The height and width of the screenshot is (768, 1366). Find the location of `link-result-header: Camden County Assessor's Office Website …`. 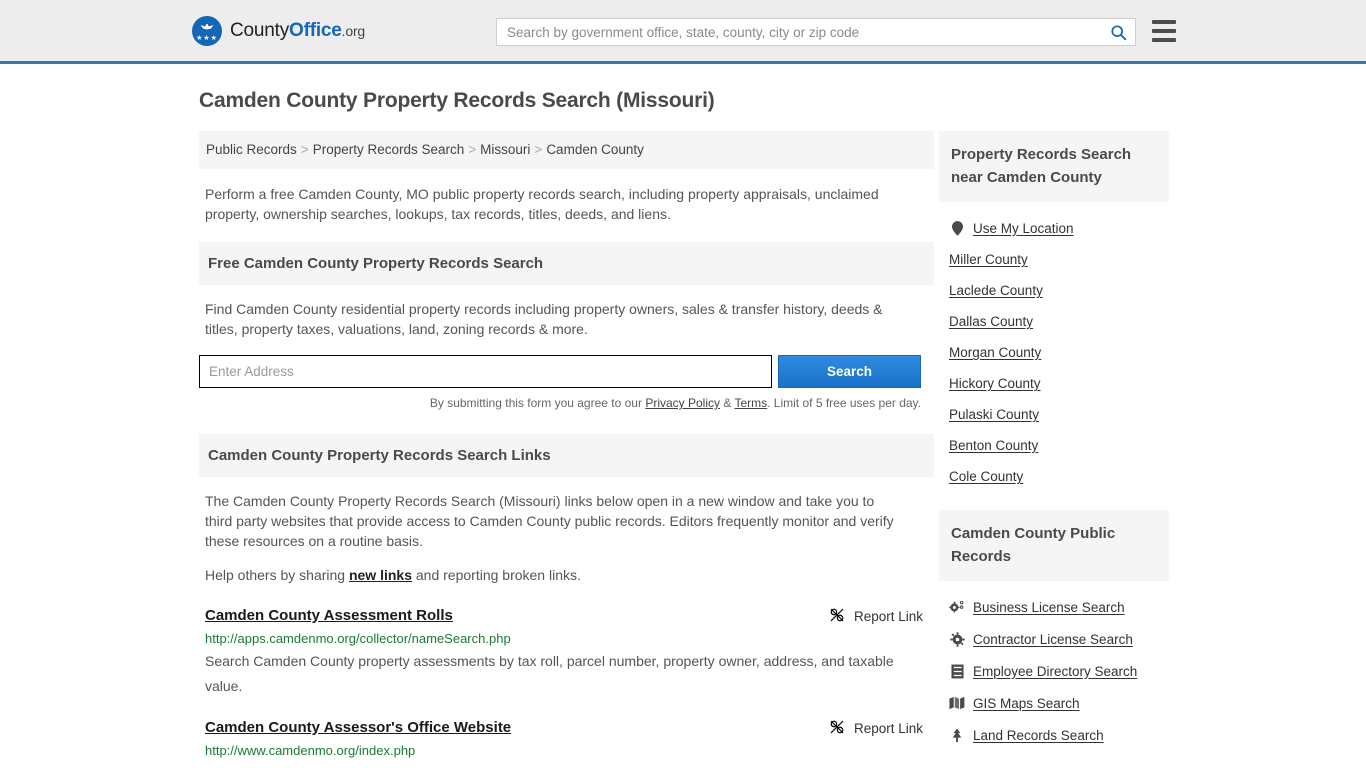

link-result-header: Camden County Assessor's Office Website … is located at coordinates (566, 728).